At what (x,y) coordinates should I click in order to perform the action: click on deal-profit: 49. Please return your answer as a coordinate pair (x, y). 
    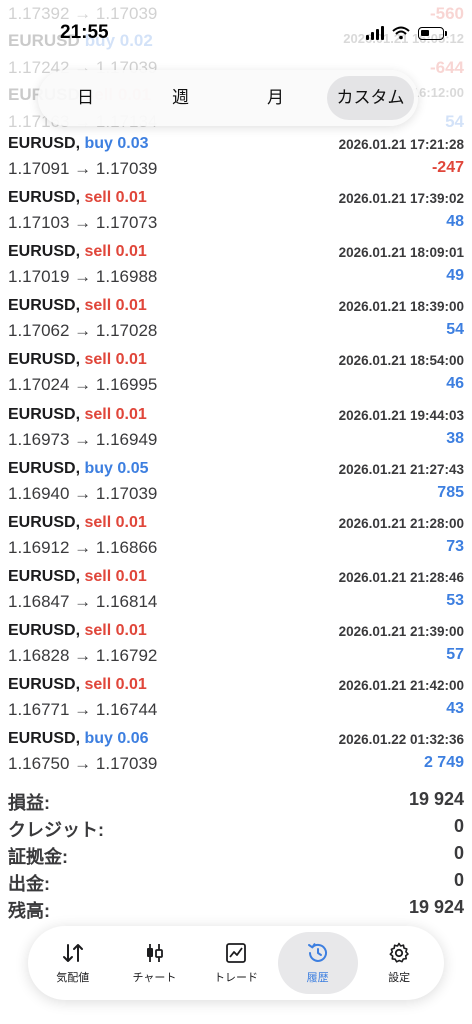
    Looking at the image, I should click on (455, 276).